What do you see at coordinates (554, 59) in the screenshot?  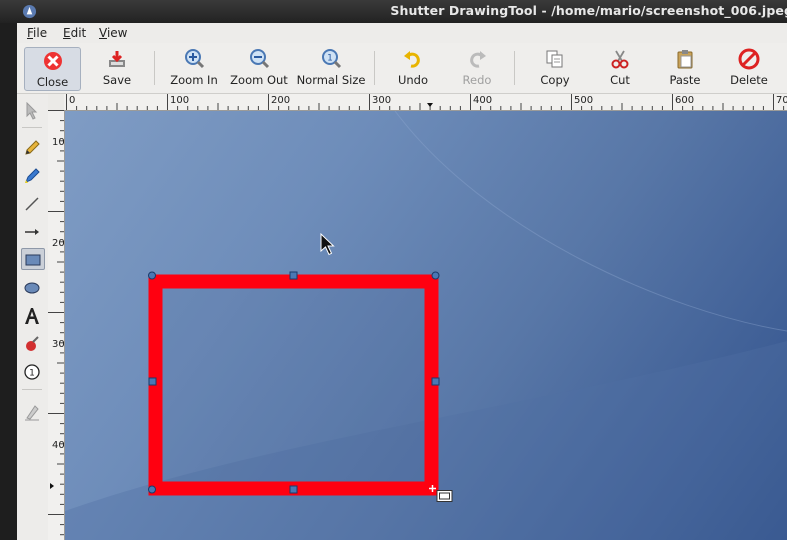 I see `copy-icon` at bounding box center [554, 59].